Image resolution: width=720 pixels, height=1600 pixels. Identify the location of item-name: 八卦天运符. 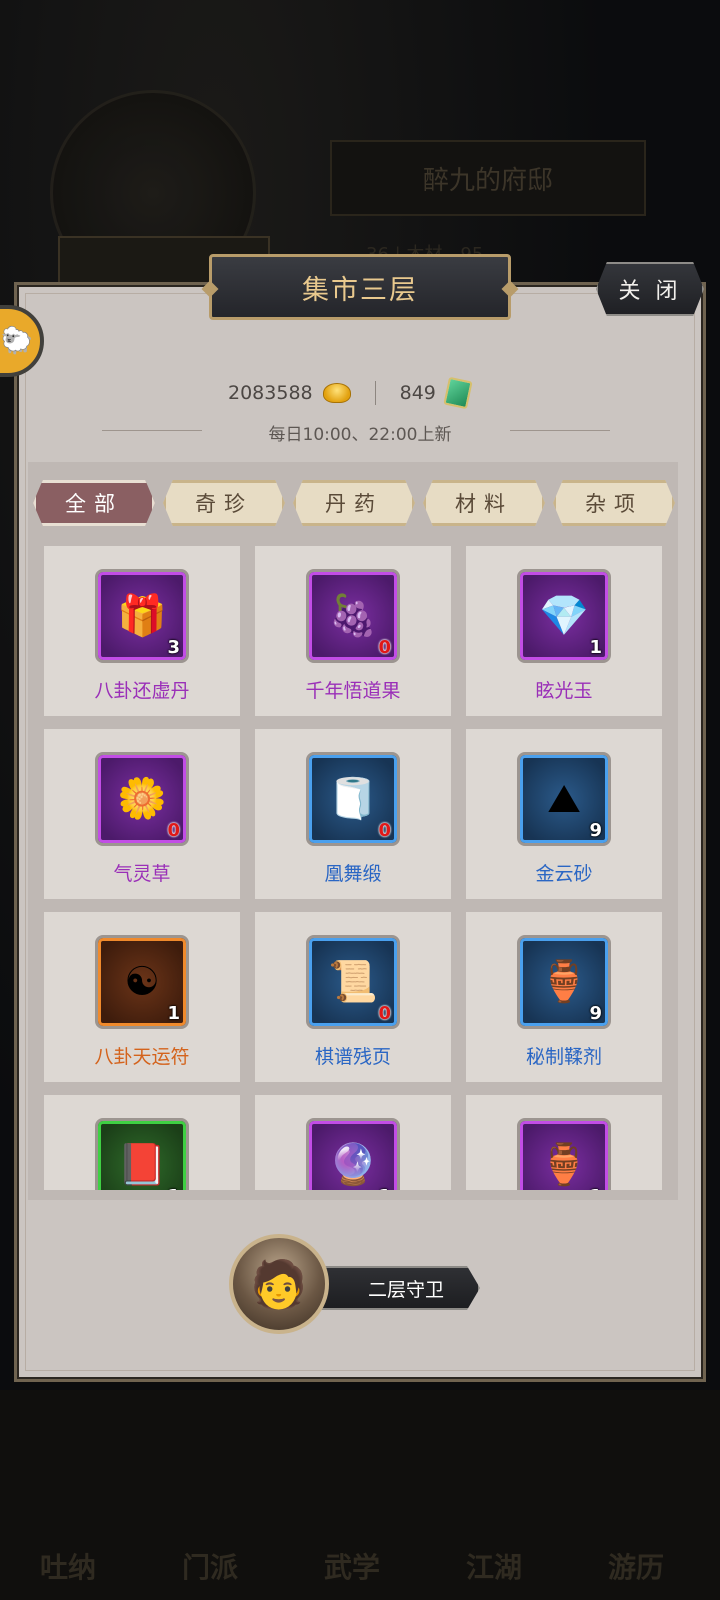
(142, 1057).